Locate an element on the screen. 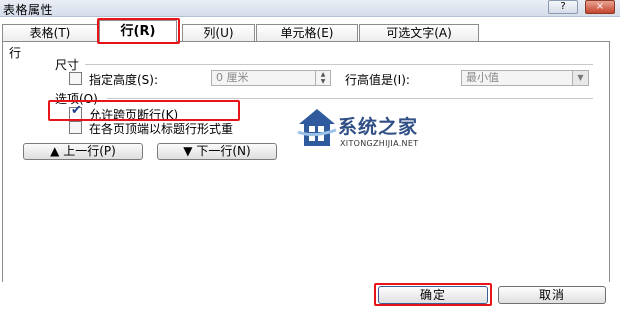 The image size is (620, 309). specify-height-label: 指定高度(S): is located at coordinates (124, 80).